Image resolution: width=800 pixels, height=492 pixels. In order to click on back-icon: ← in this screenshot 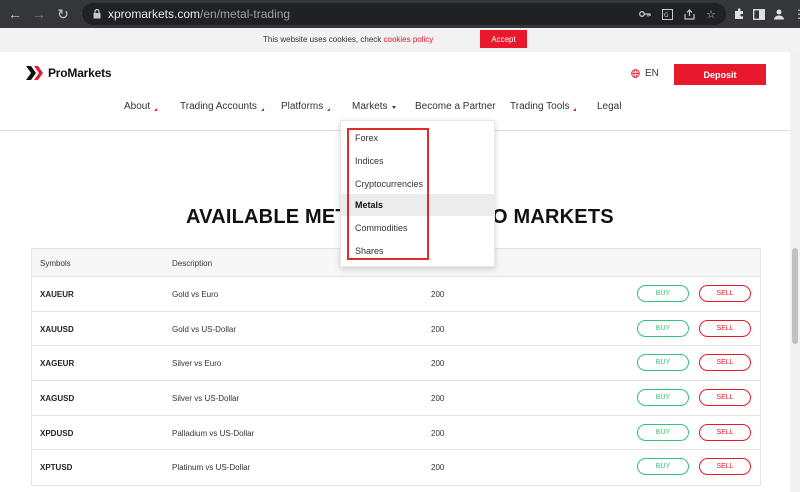, I will do `click(15, 14)`.